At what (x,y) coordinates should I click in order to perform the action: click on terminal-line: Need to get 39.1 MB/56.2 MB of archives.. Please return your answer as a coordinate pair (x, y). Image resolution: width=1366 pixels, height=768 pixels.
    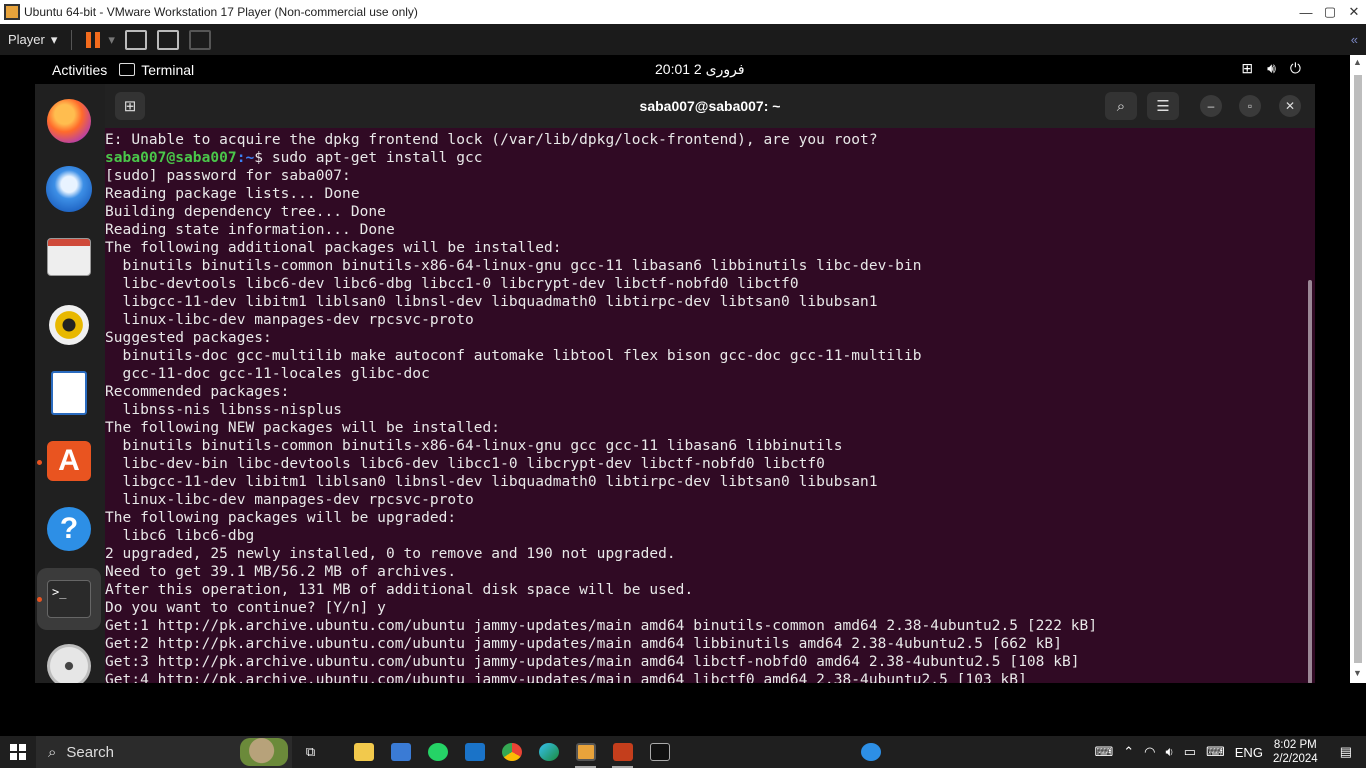
    Looking at the image, I should click on (281, 572).